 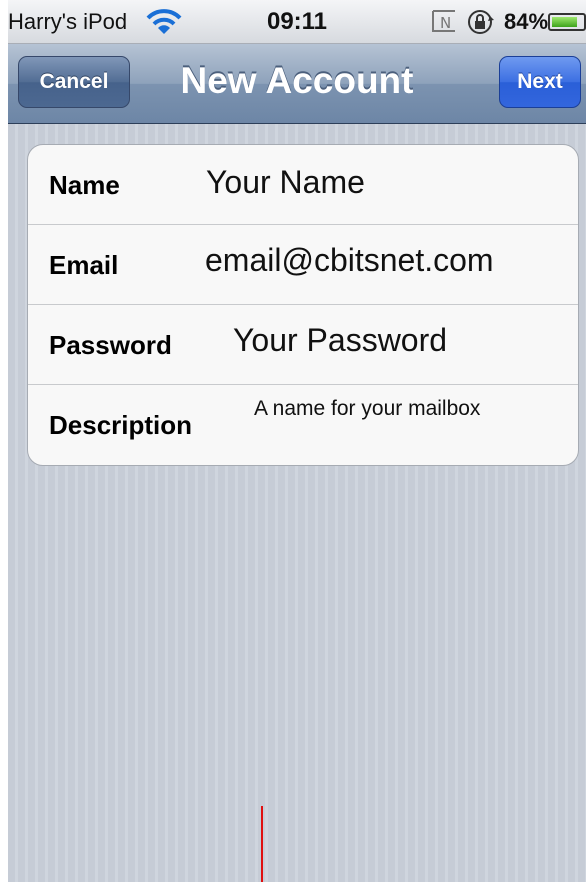 I want to click on battery-fill, so click(x=564, y=22).